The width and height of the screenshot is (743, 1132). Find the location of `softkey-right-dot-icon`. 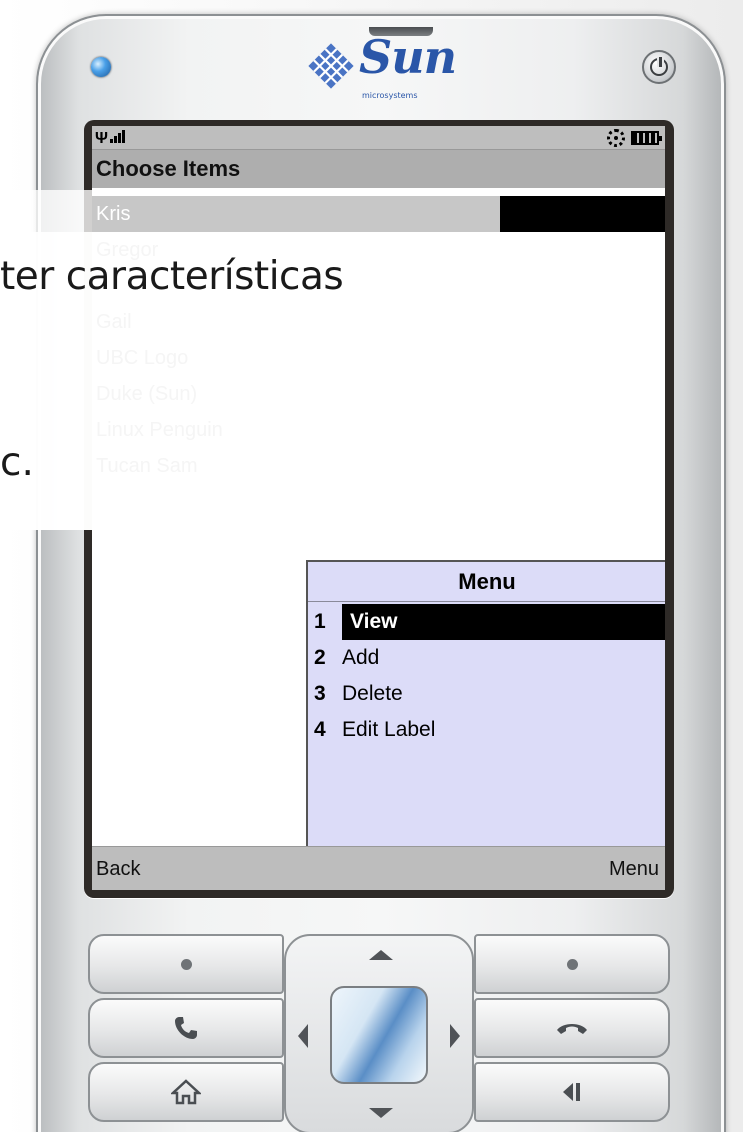

softkey-right-dot-icon is located at coordinates (572, 964).